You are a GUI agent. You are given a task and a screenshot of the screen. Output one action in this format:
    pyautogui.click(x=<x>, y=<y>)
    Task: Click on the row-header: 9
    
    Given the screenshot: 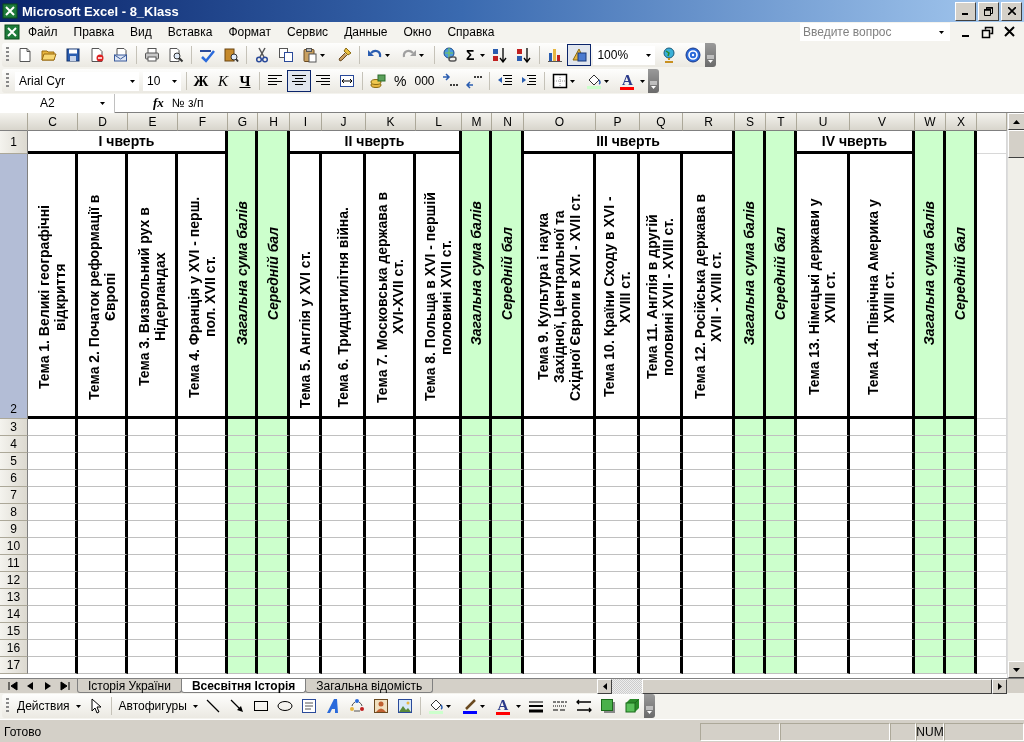 What is the action you would take?
    pyautogui.click(x=14, y=529)
    